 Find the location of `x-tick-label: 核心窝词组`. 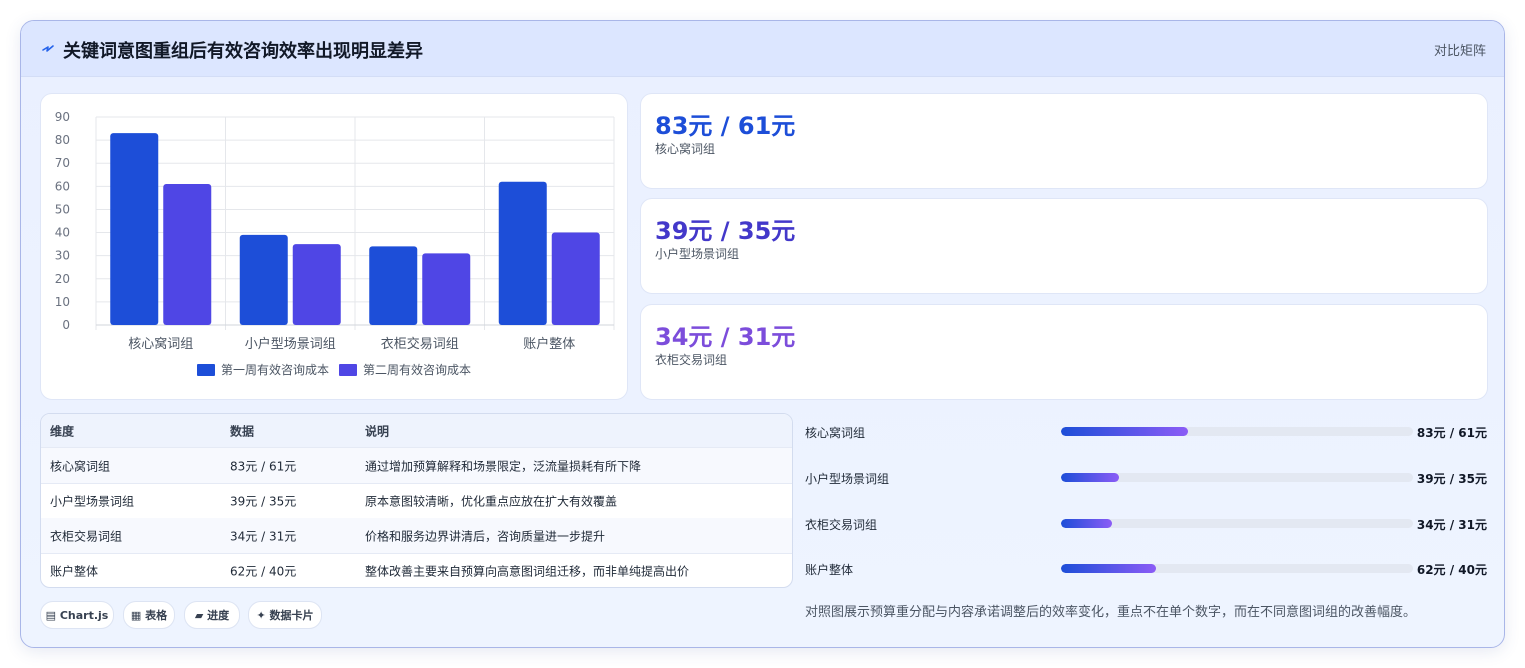

x-tick-label: 核心窝词组 is located at coordinates (160, 344).